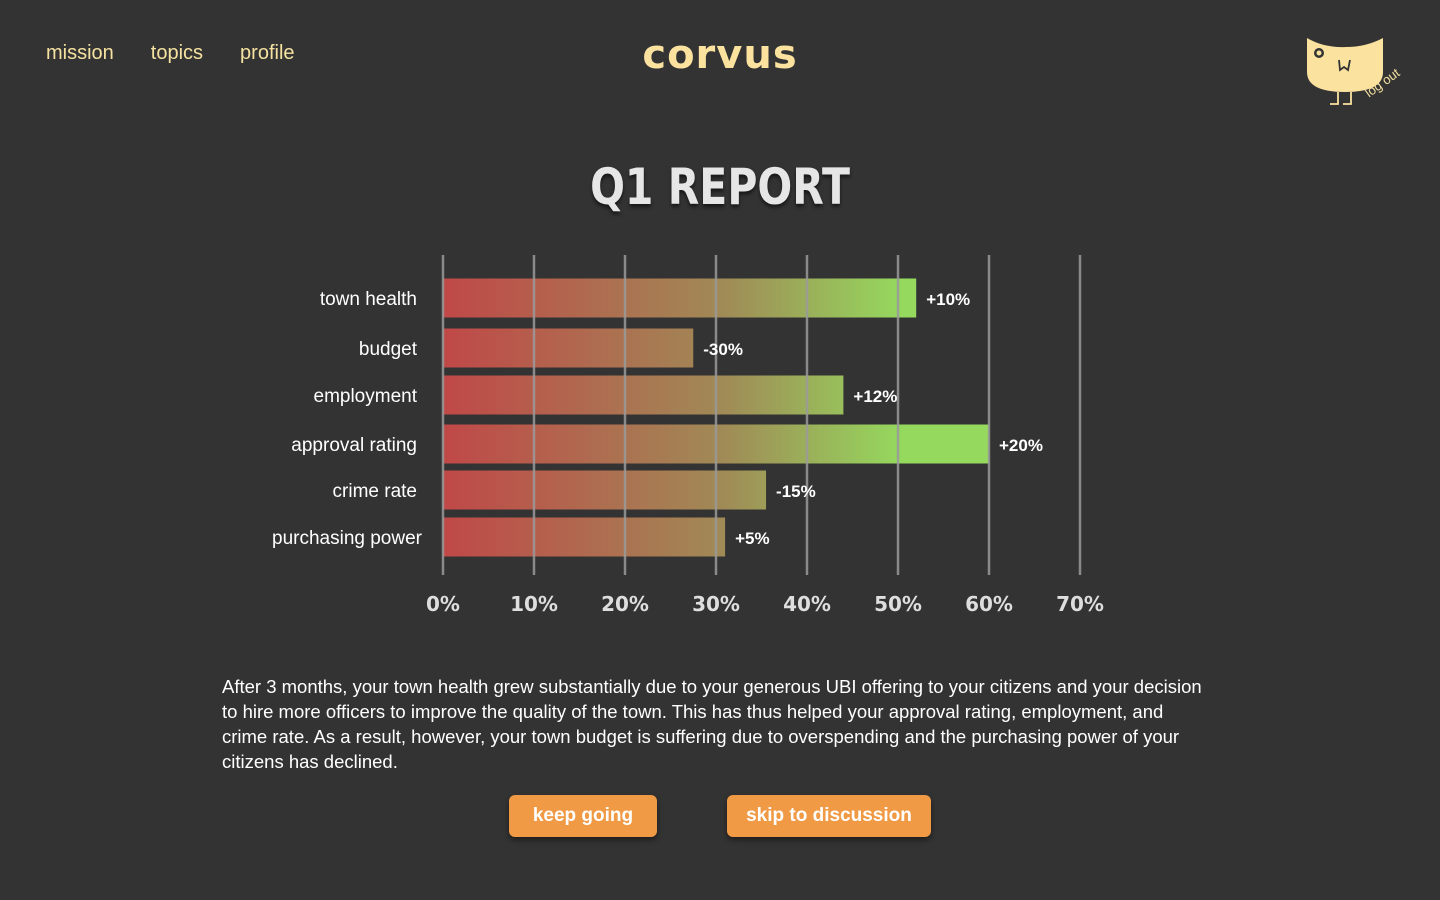 The height and width of the screenshot is (900, 1440). I want to click on x-tick-label: 30%, so click(716, 604).